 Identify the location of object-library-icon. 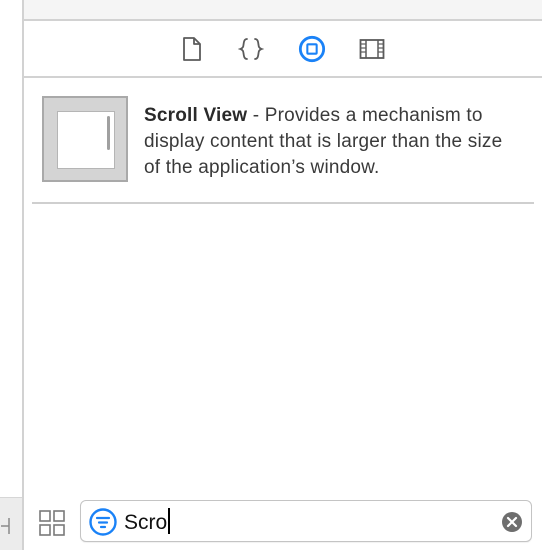
(312, 49).